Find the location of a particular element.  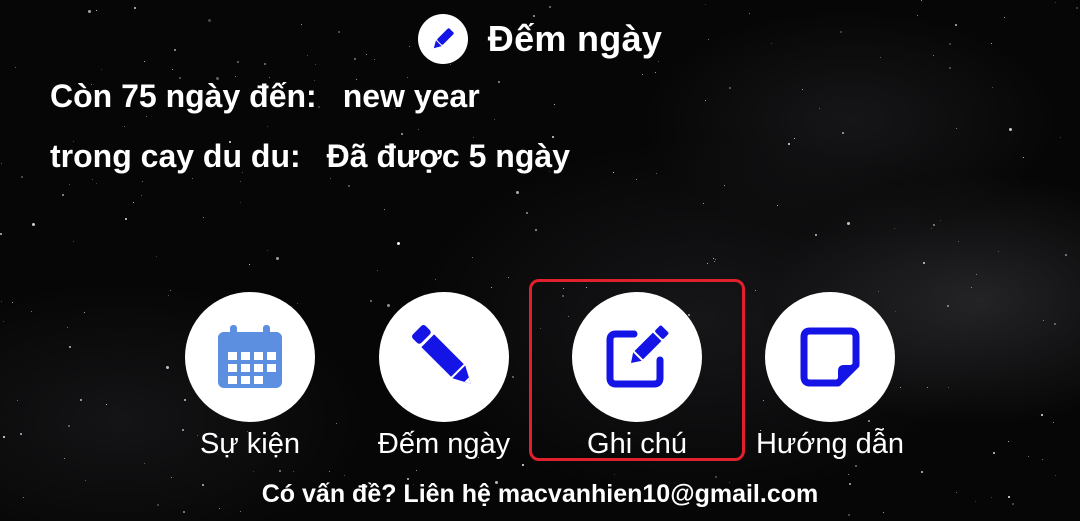

nav-item-events: Sự kiện is located at coordinates (250, 376).